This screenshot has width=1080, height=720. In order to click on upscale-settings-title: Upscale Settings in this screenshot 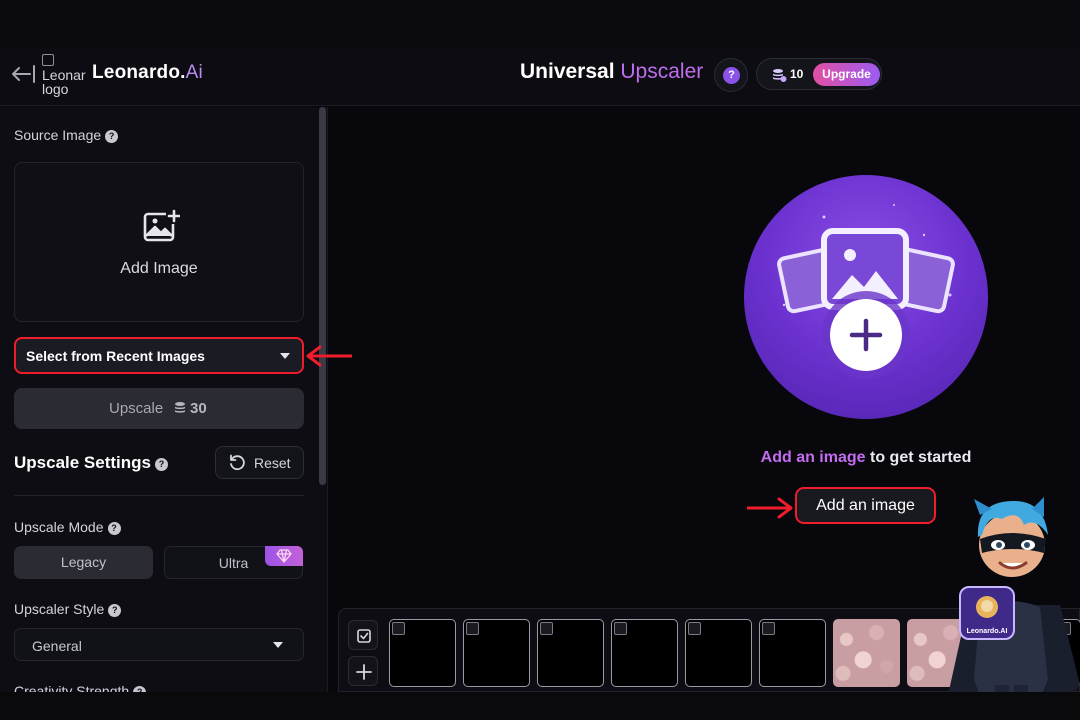, I will do `click(82, 462)`.